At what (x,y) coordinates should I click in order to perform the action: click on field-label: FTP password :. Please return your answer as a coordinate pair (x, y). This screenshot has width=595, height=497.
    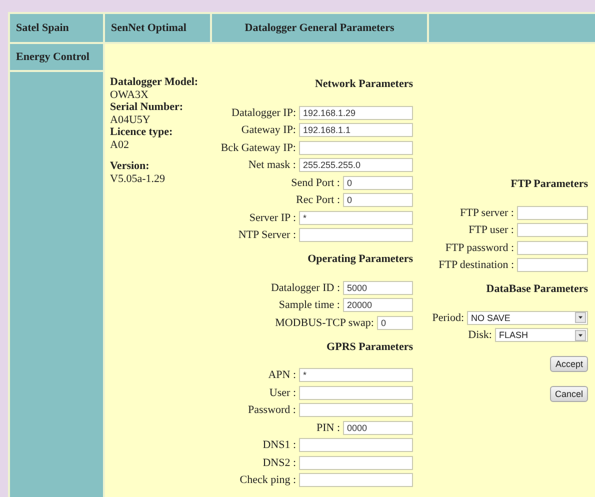
    Looking at the image, I should click on (479, 248).